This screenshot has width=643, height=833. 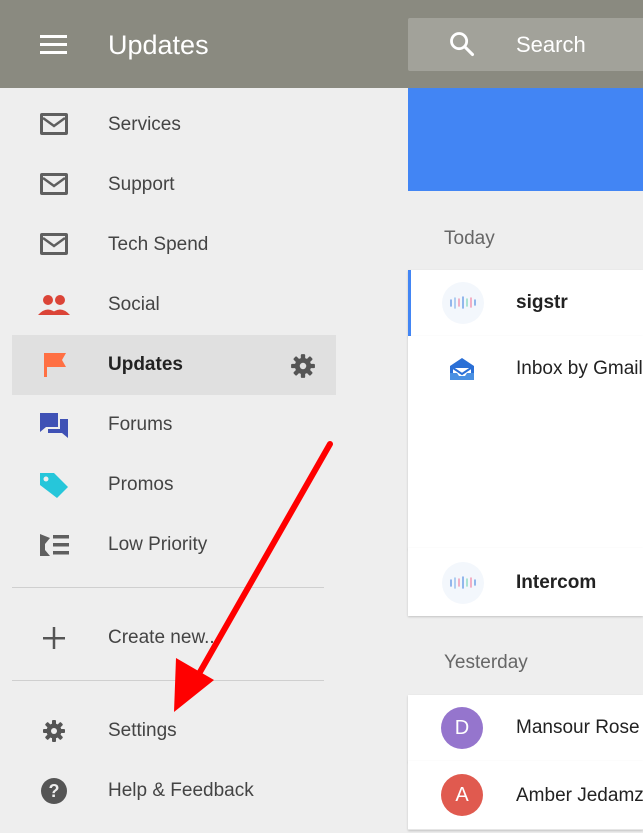 What do you see at coordinates (158, 244) in the screenshot?
I see `sidebar-item-label: Tech Spend` at bounding box center [158, 244].